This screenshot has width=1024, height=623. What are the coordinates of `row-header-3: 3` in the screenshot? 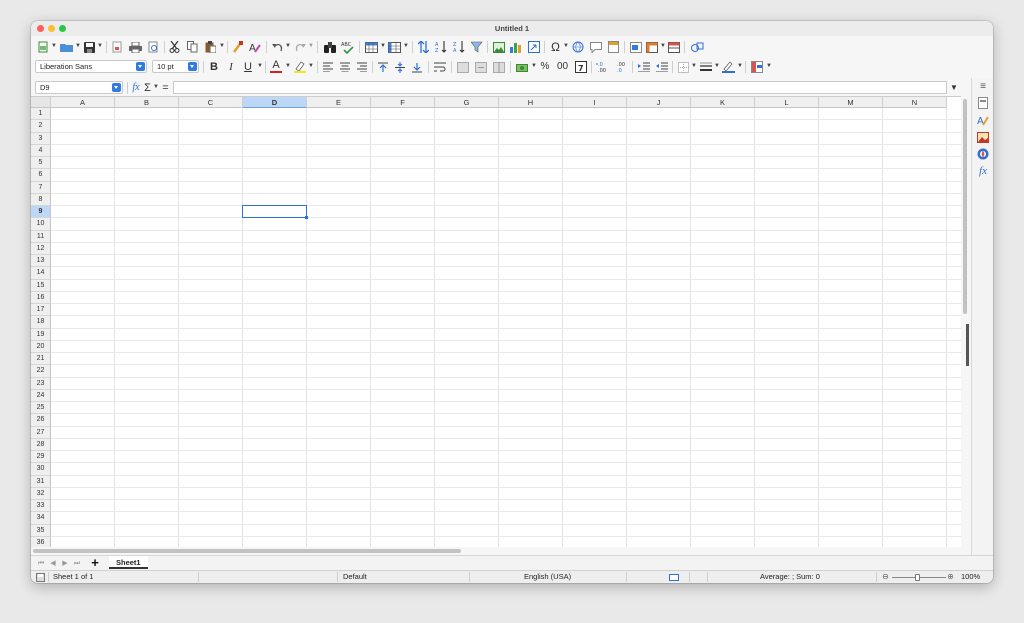 It's located at (41, 138).